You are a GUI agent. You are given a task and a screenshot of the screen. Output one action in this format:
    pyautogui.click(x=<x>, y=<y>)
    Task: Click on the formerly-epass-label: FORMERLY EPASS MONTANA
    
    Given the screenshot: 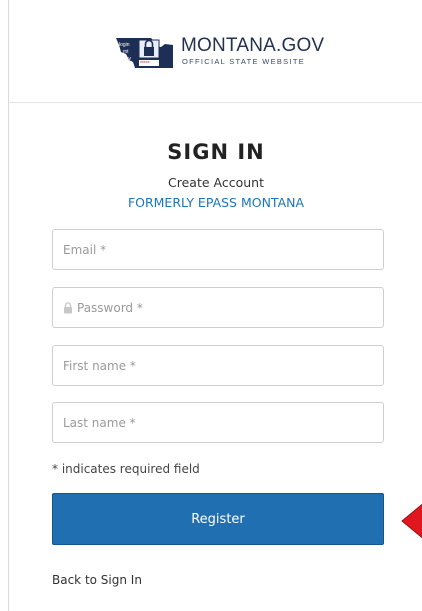 What is the action you would take?
    pyautogui.click(x=216, y=202)
    